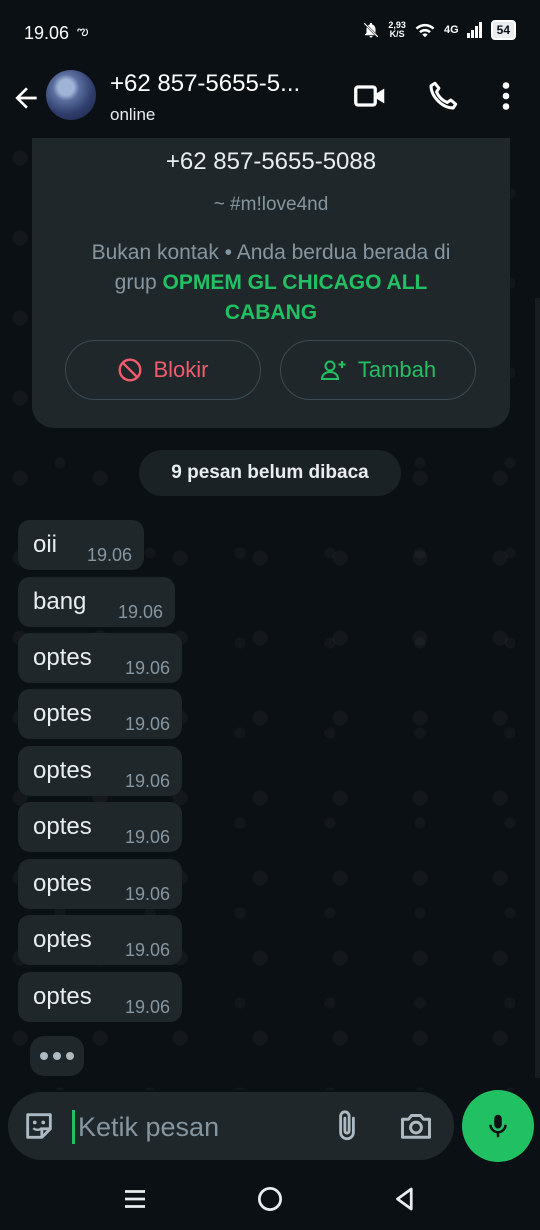 The width and height of the screenshot is (540, 1230). Describe the element at coordinates (39, 1126) in the screenshot. I see `sticker-icon` at that location.